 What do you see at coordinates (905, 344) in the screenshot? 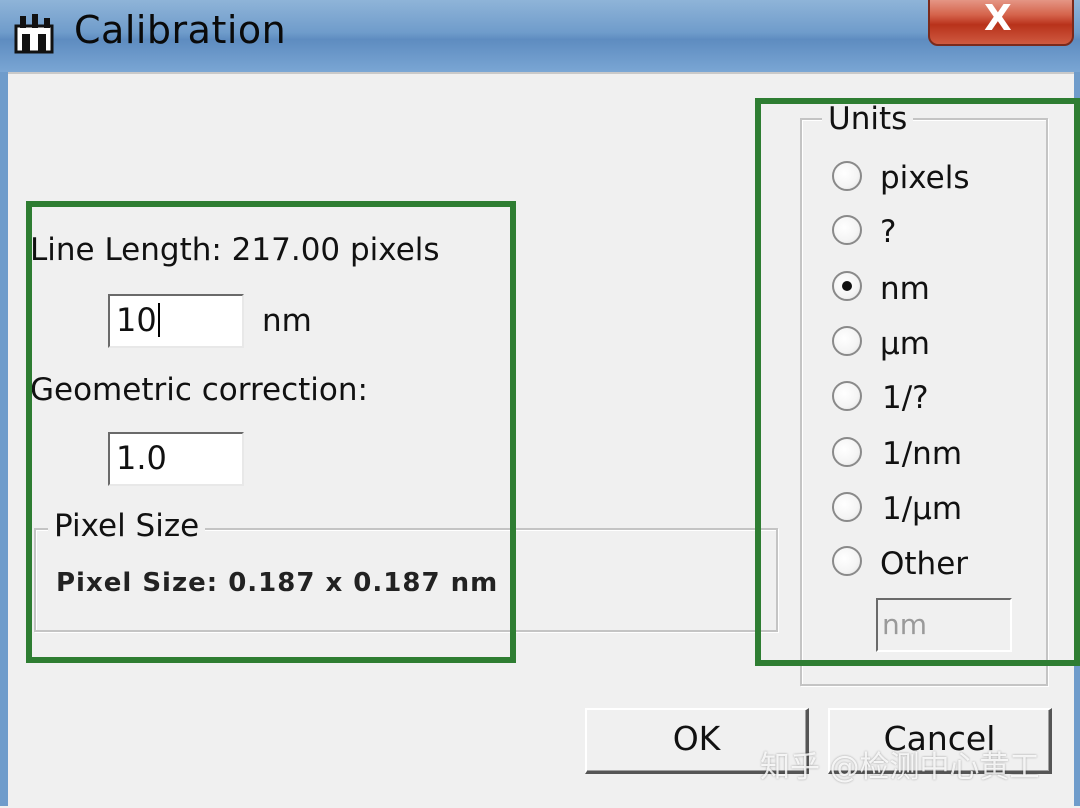
I see `radio-label-um: µm` at bounding box center [905, 344].